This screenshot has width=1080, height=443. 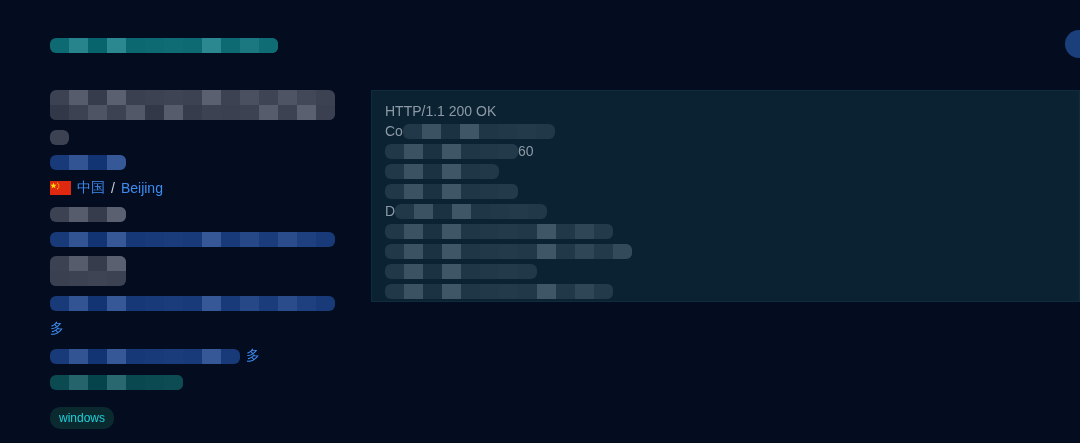 I want to click on city-link: Beijing, so click(x=141, y=188).